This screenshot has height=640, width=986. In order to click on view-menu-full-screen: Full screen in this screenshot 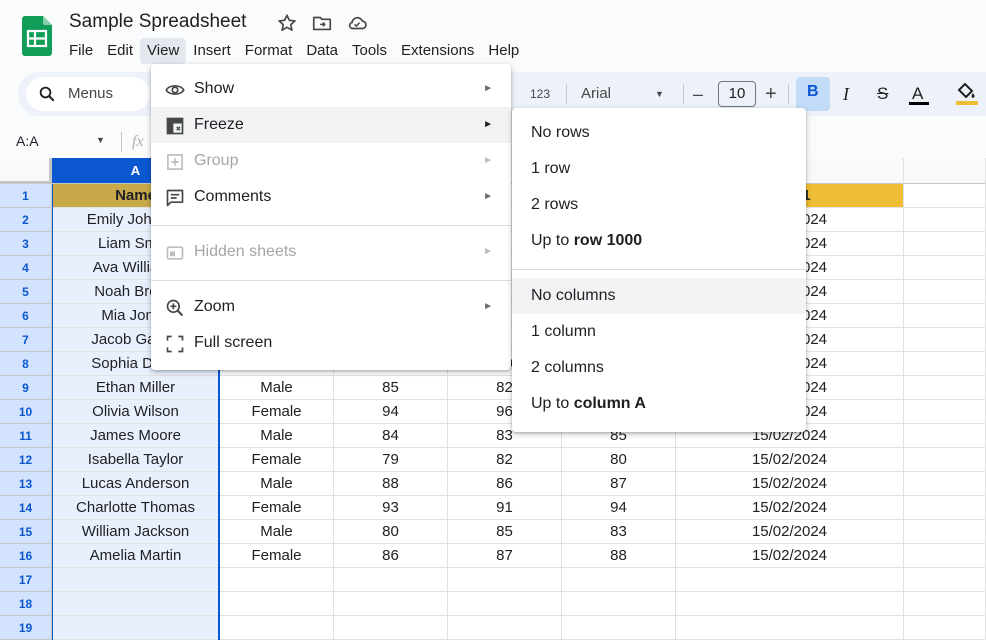, I will do `click(331, 343)`.